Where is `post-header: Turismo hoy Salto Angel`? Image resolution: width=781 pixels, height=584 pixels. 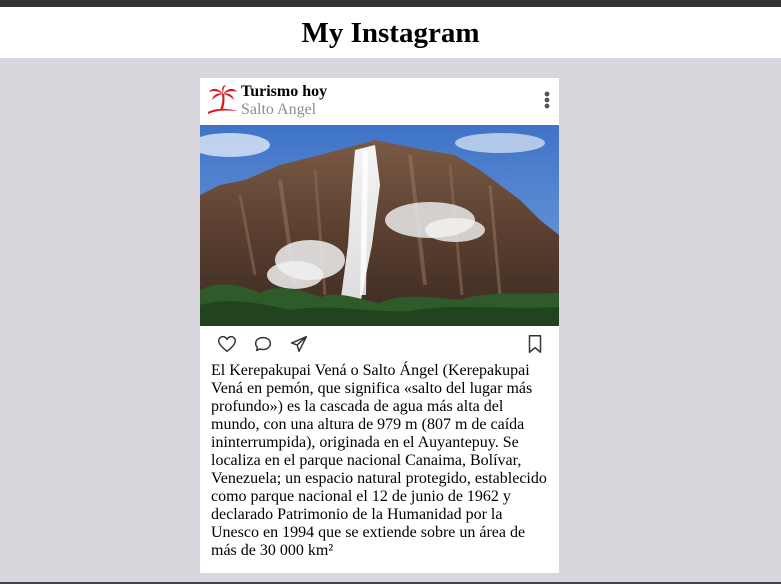 post-header: Turismo hoy Salto Angel is located at coordinates (379, 101).